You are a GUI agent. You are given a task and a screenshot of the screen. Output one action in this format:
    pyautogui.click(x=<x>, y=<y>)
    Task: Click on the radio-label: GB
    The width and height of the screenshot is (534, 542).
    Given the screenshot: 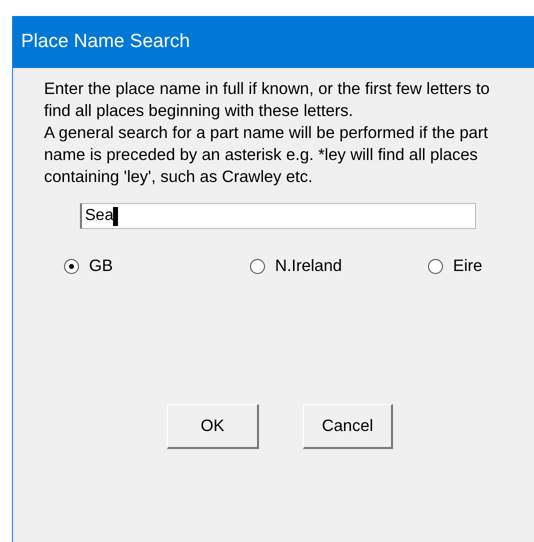 What is the action you would take?
    pyautogui.click(x=101, y=266)
    